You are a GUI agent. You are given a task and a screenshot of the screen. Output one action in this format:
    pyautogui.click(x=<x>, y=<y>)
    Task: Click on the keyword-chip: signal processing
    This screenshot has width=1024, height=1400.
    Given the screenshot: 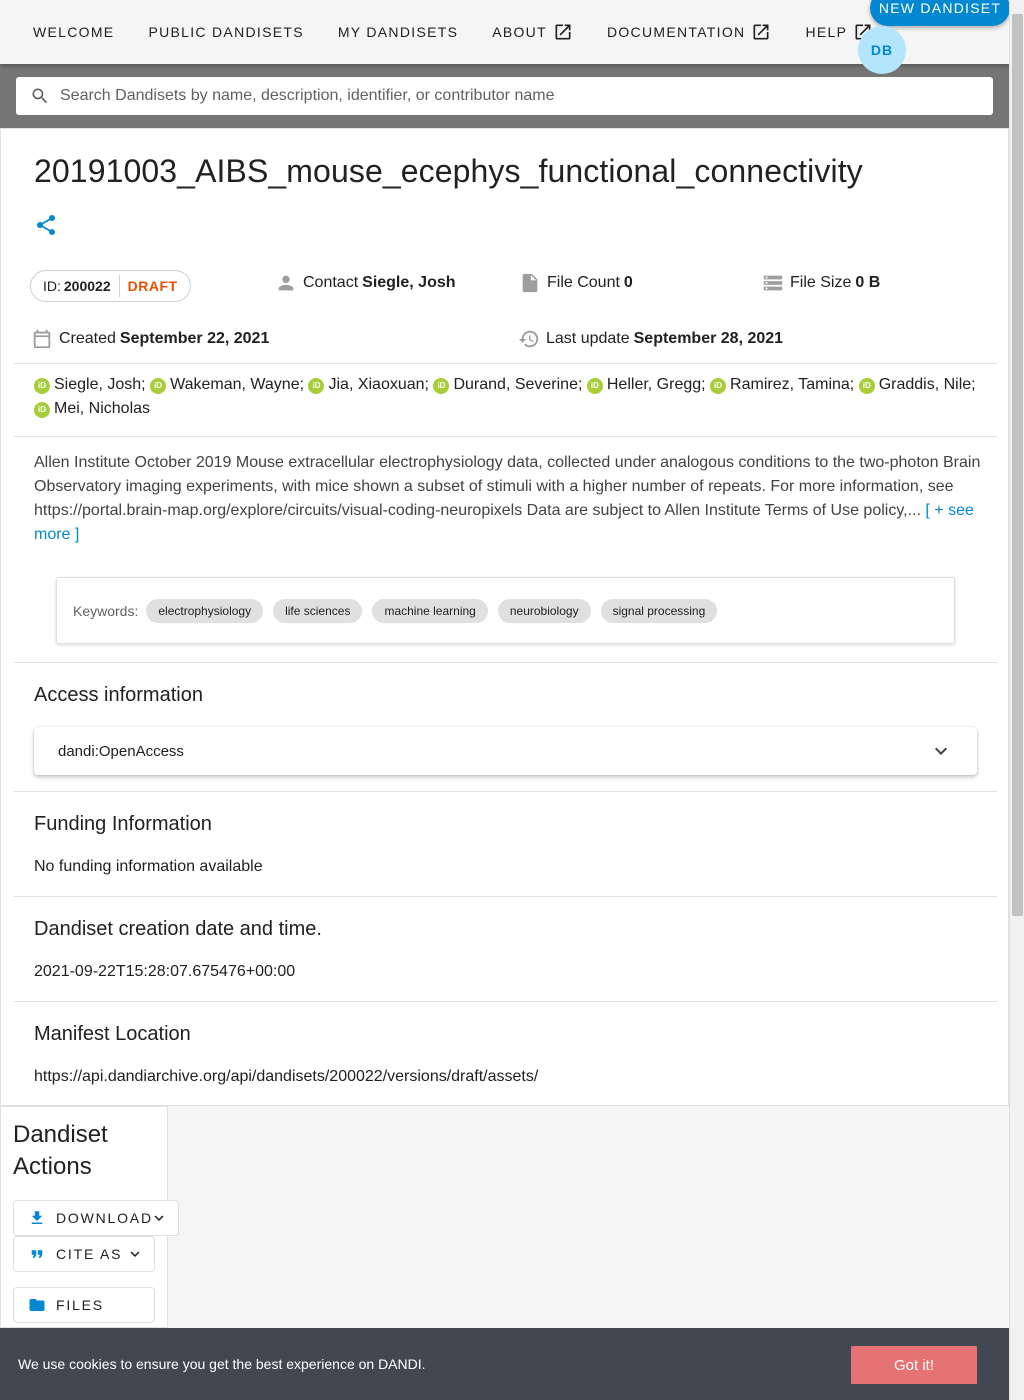 What is the action you would take?
    pyautogui.click(x=659, y=610)
    